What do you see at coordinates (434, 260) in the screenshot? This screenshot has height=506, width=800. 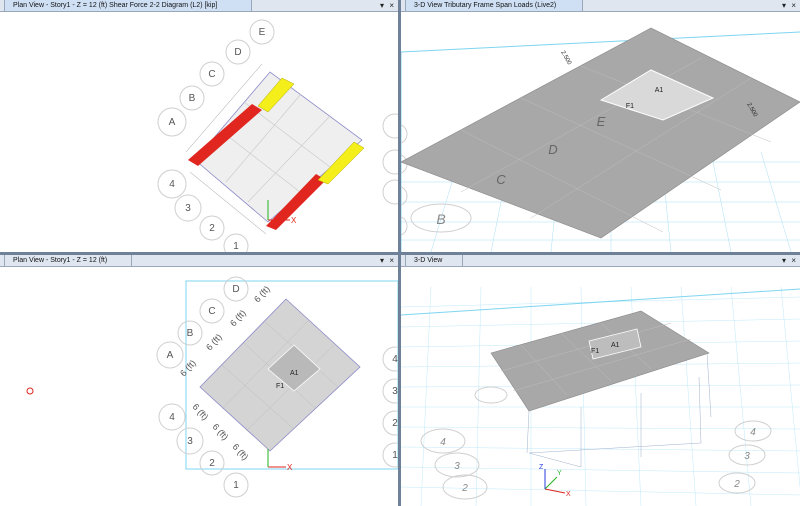 I see `pane-tab-title: 3-D View` at bounding box center [434, 260].